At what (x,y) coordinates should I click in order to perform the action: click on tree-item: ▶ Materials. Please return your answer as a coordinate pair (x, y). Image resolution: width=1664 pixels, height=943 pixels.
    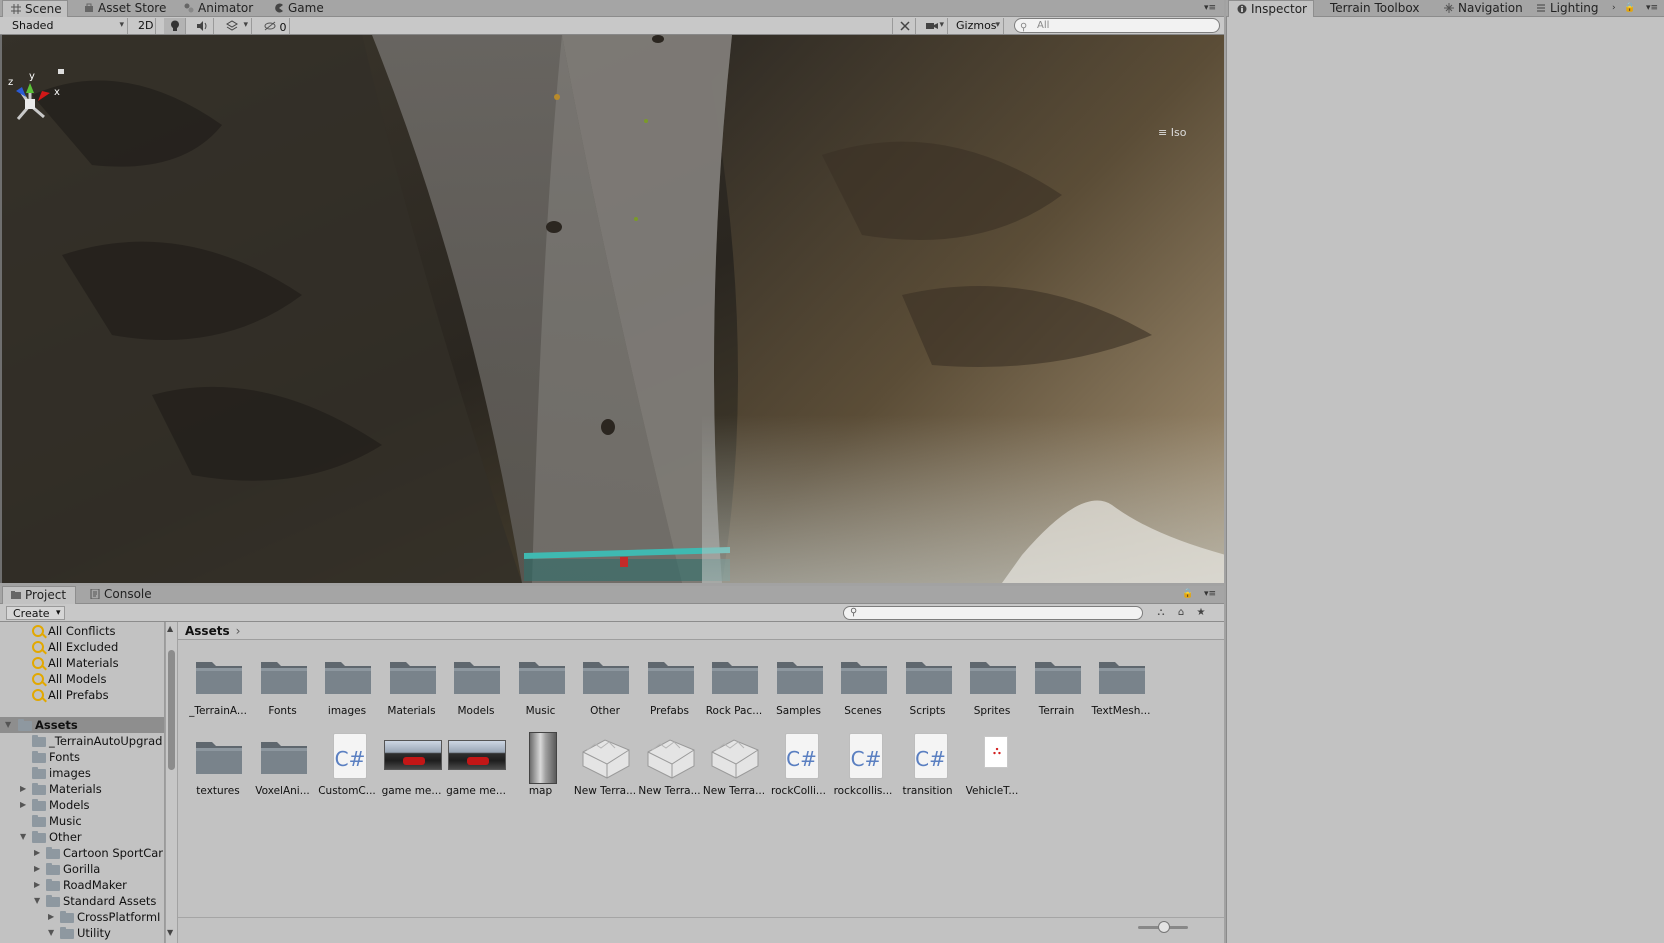
    Looking at the image, I should click on (82, 789).